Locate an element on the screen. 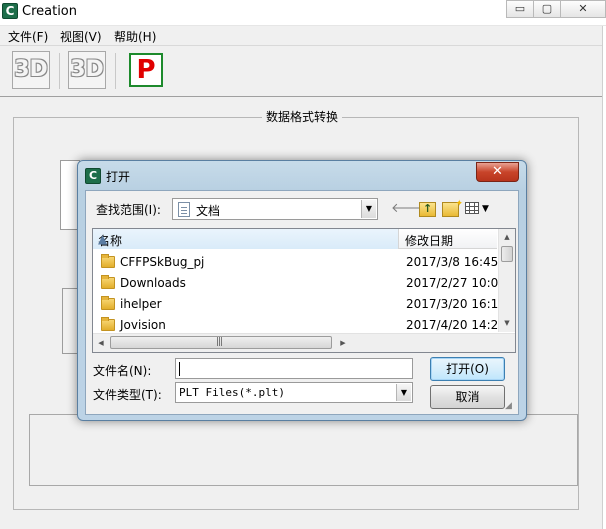  file-date: 2017/2/27 10:03 is located at coordinates (456, 283).